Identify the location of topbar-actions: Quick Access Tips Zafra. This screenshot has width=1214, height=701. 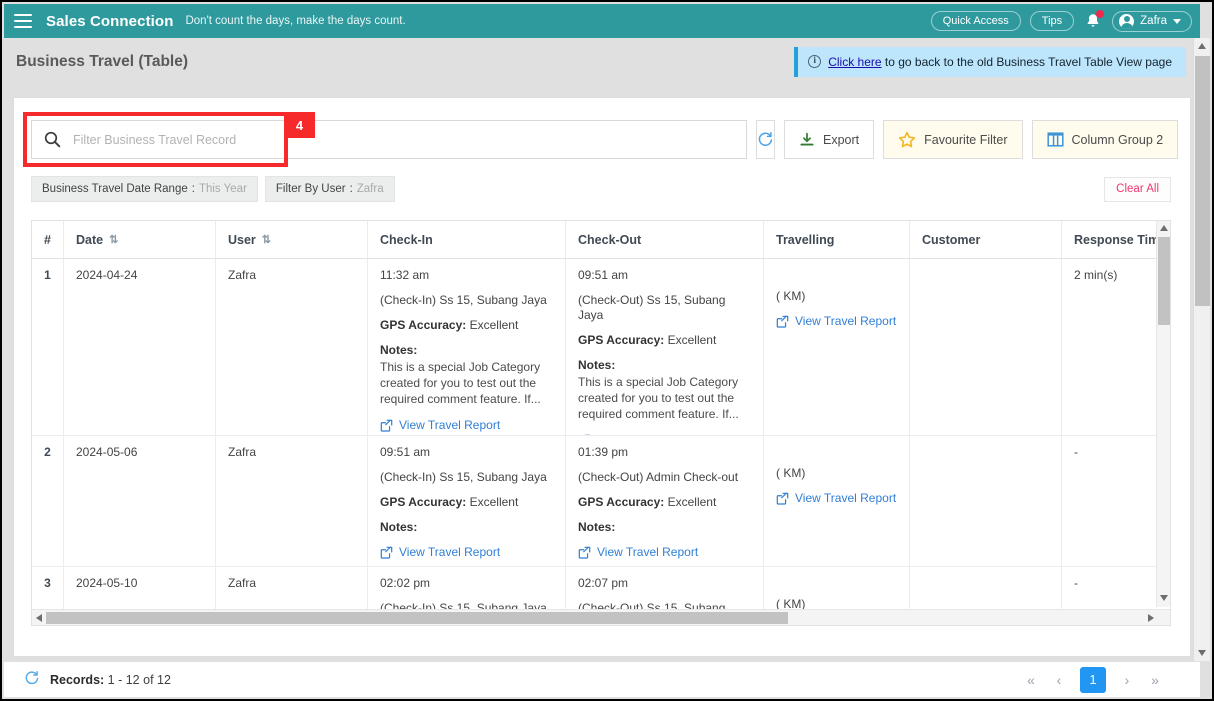
(1061, 21).